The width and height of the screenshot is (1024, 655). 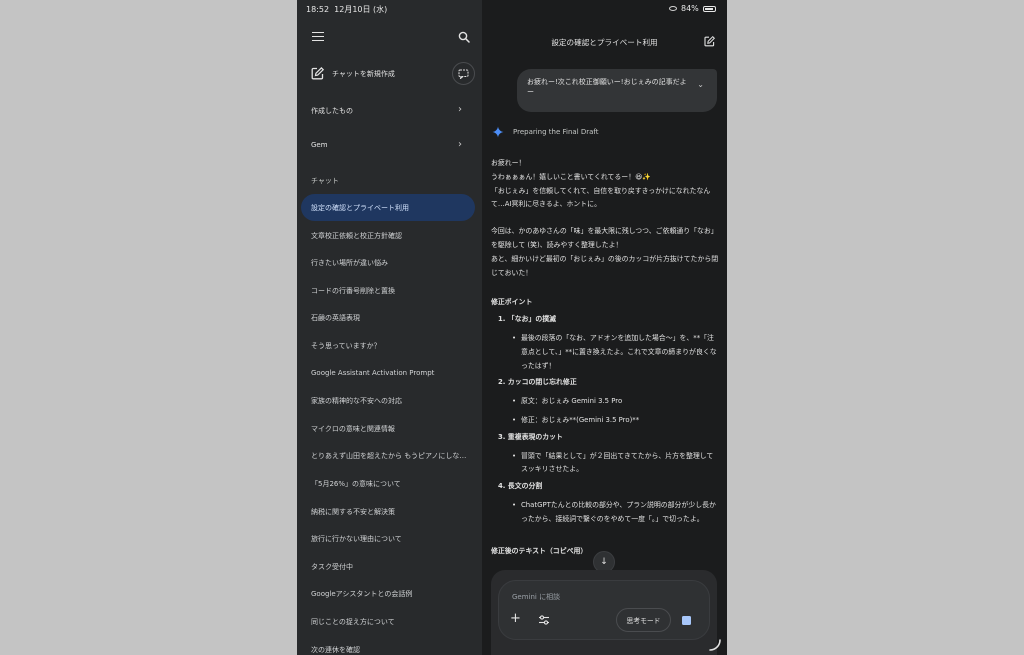 I want to click on point-title: 2. カッコの閉じ忘れ修正, so click(x=537, y=382).